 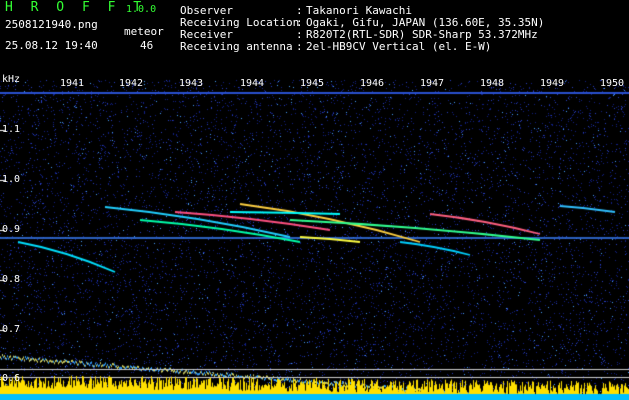 I want to click on timestamp: 25.08.12 19:40, so click(x=51, y=45).